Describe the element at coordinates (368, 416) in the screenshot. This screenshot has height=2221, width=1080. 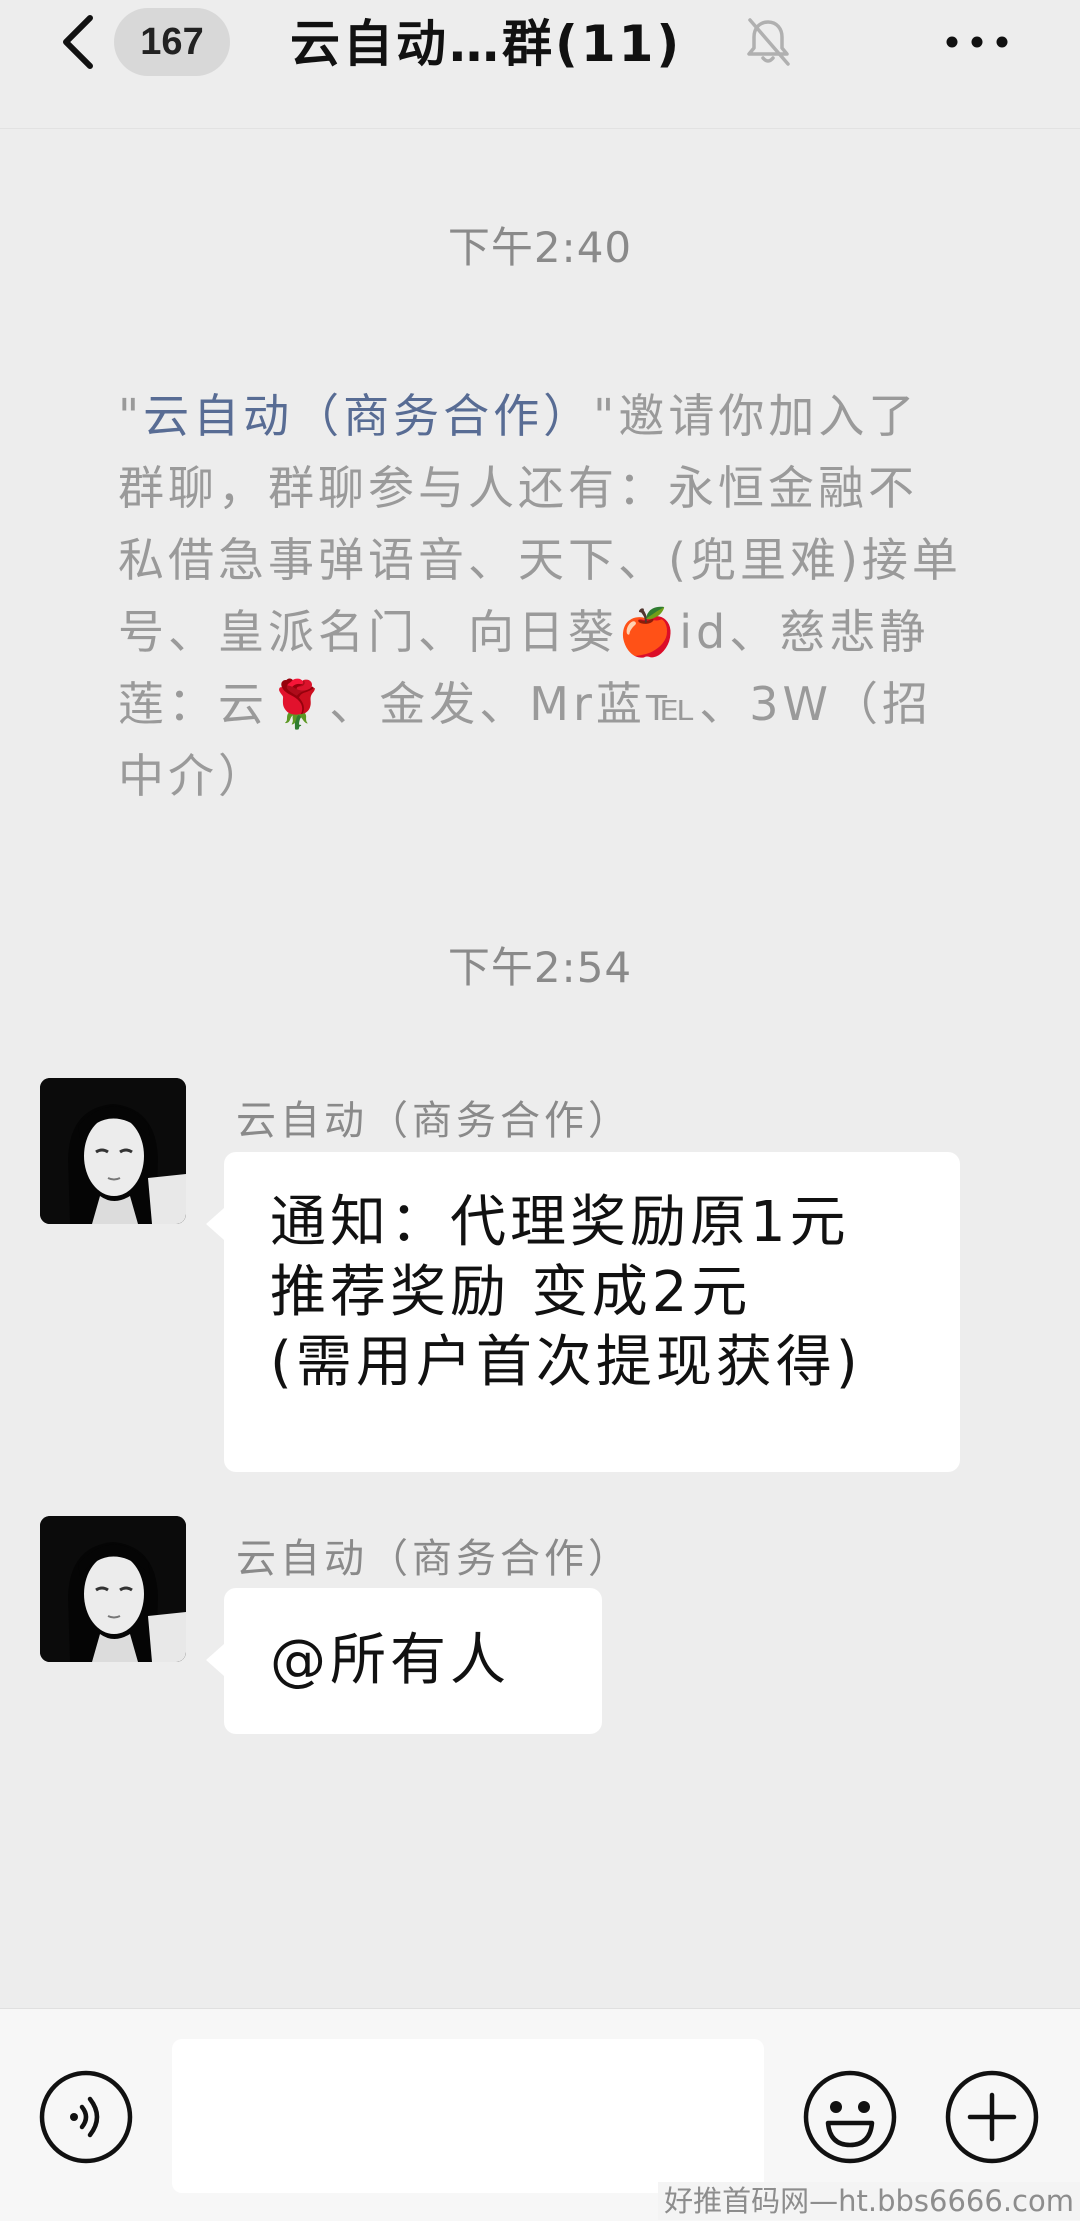
I see `inviter-name-link: 云自动（商务合作）` at that location.